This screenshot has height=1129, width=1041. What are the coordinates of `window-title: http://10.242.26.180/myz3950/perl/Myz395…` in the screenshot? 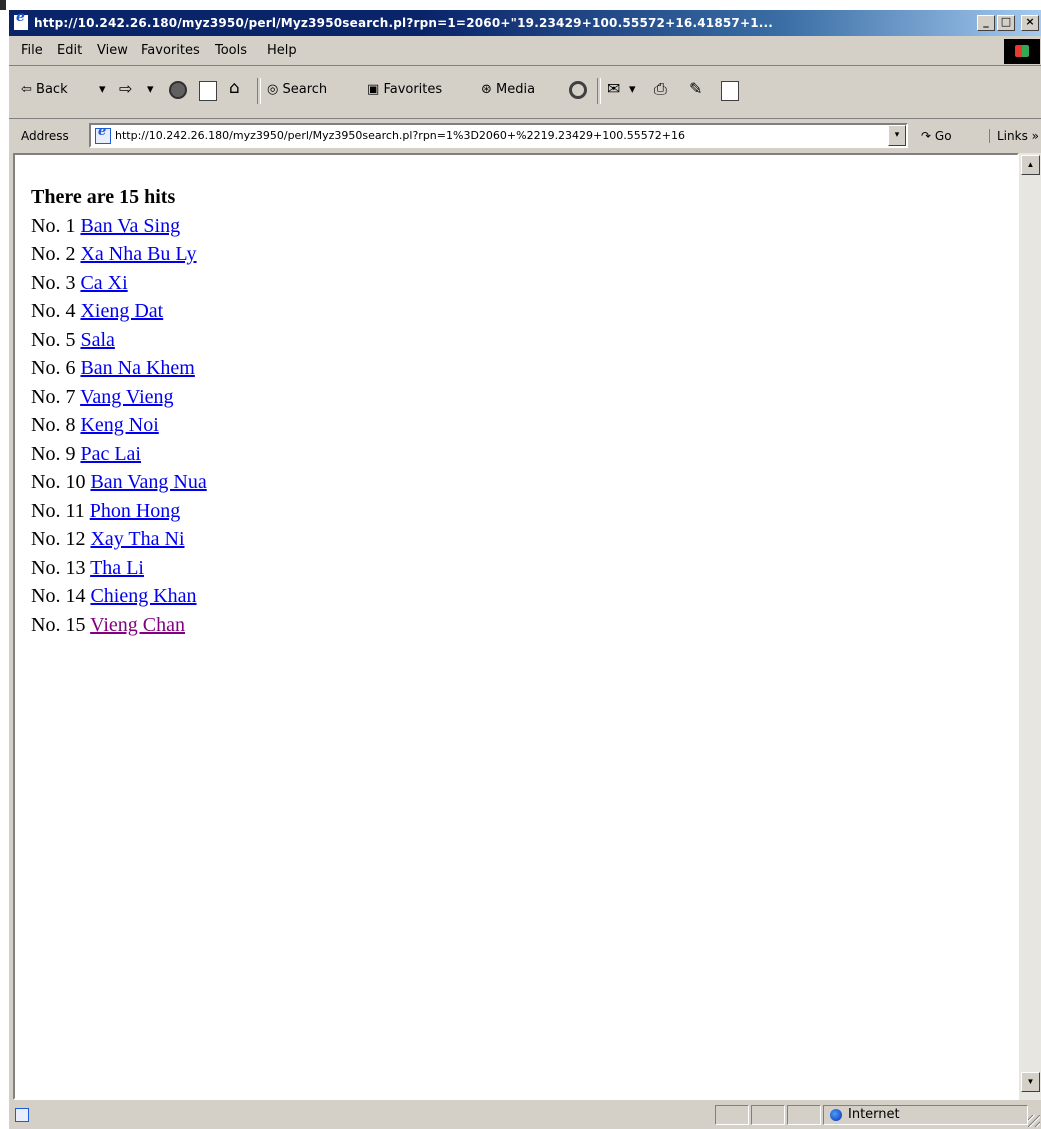 It's located at (404, 23).